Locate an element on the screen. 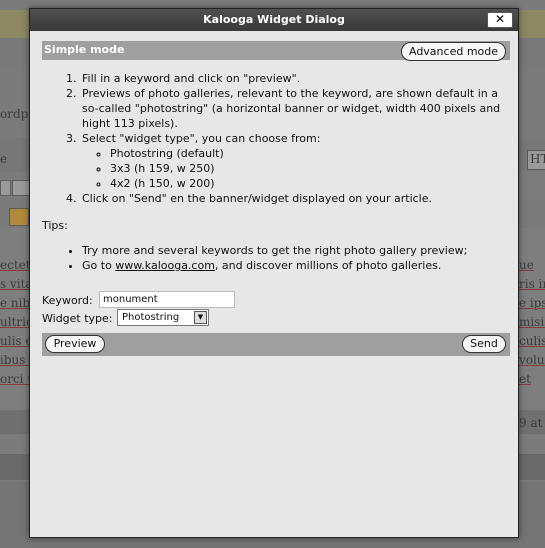  background-justify-icon is located at coordinates (21, 188).